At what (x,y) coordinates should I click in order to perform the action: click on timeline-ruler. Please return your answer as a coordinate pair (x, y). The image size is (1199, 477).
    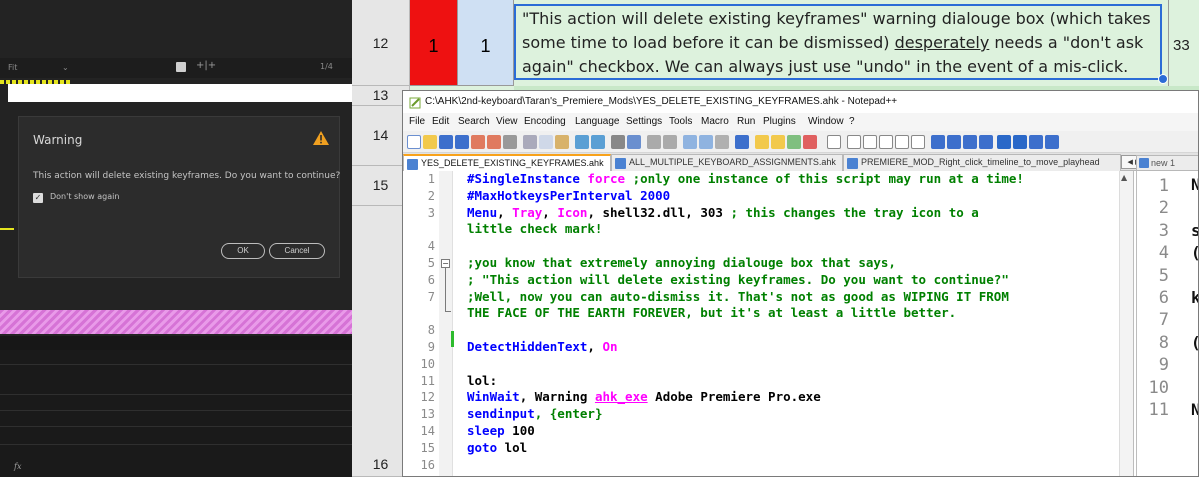
    Looking at the image, I should click on (180, 93).